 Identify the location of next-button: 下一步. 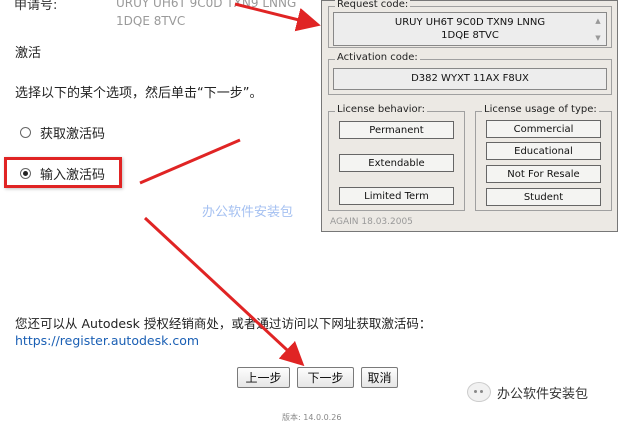
(325, 377).